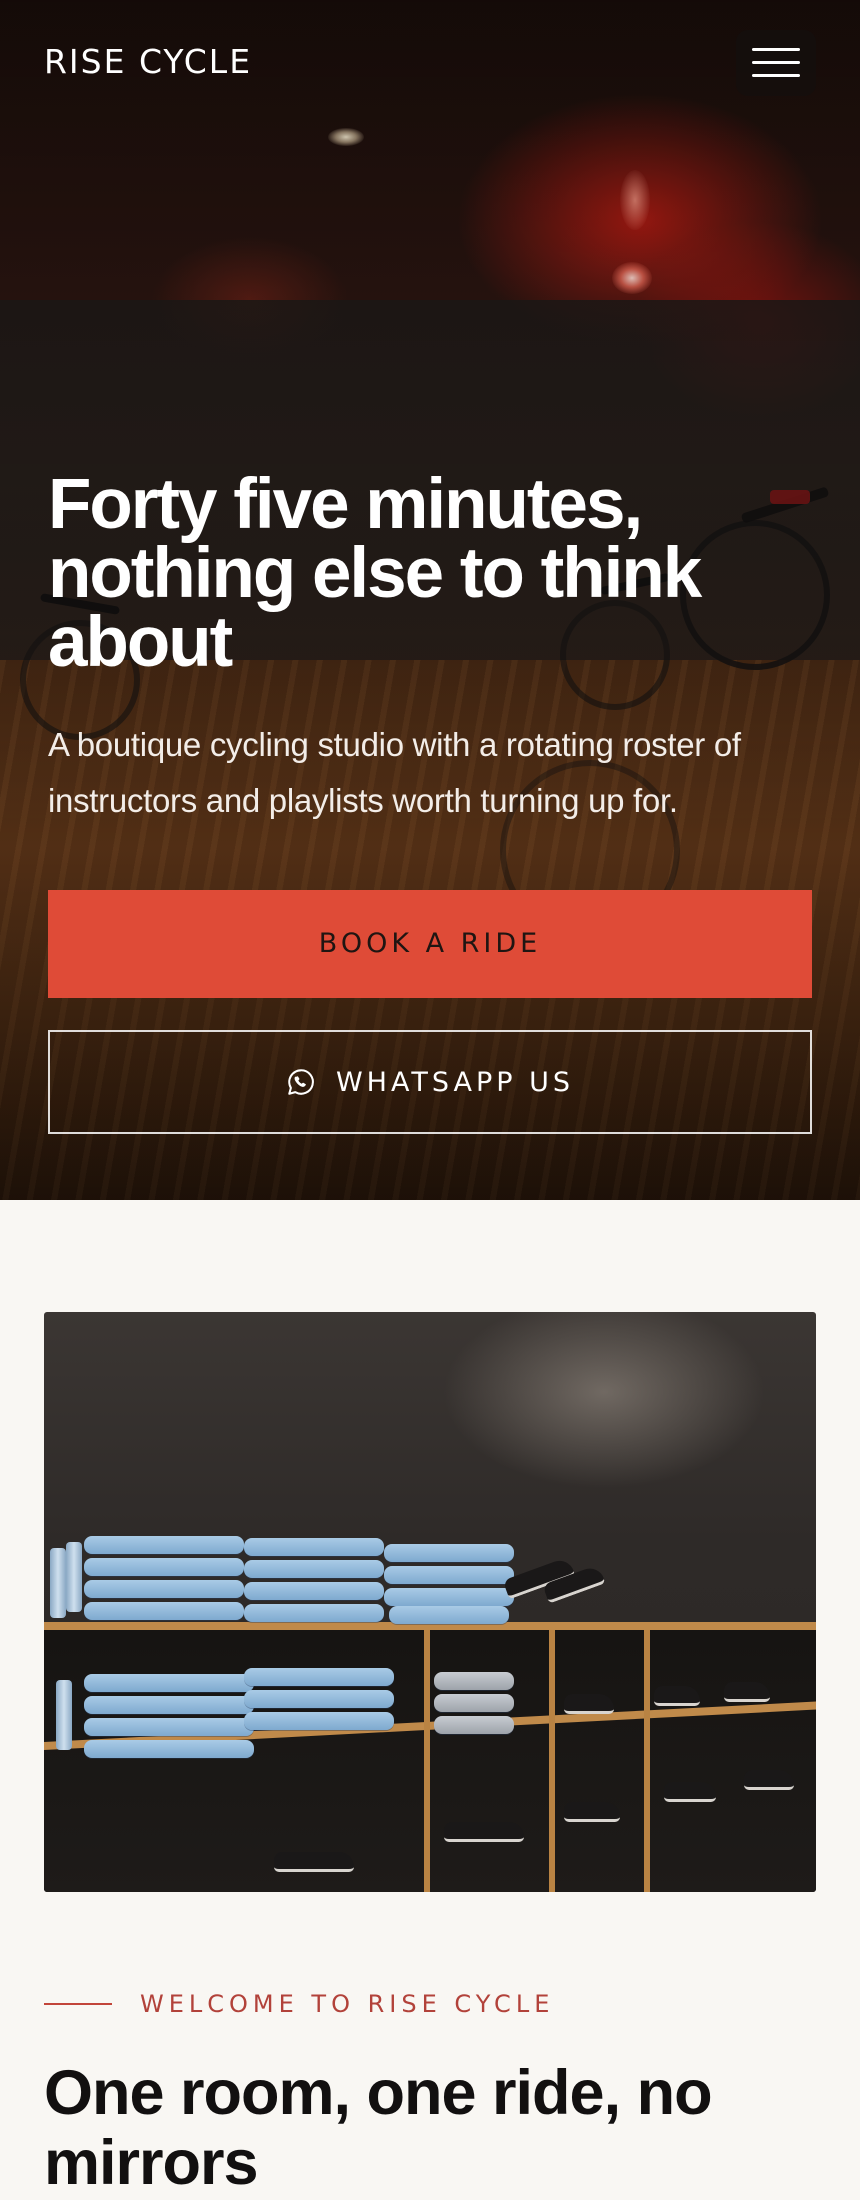  I want to click on welcome-eyebrow: WELCOME TO RISE CYCLE, so click(299, 2004).